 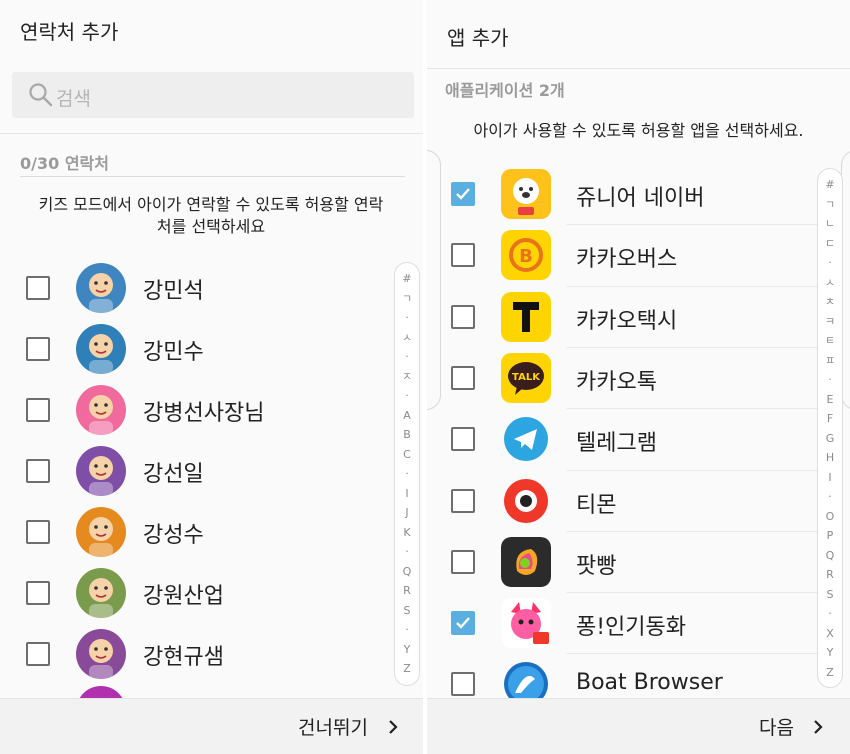 What do you see at coordinates (627, 254) in the screenshot?
I see `app-row: B 카카오버스` at bounding box center [627, 254].